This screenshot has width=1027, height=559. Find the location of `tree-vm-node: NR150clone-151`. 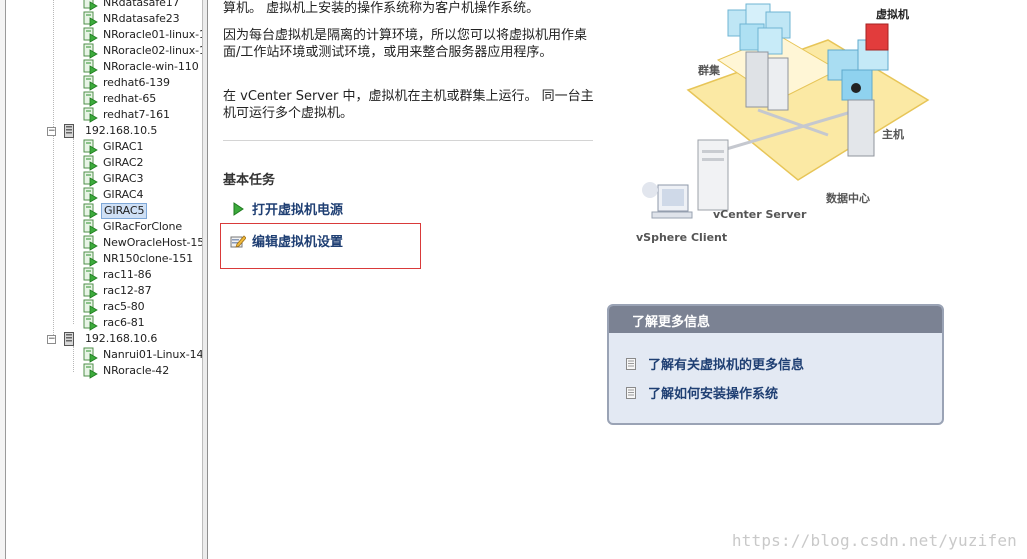

tree-vm-node: NR150clone-151 is located at coordinates (138, 259).